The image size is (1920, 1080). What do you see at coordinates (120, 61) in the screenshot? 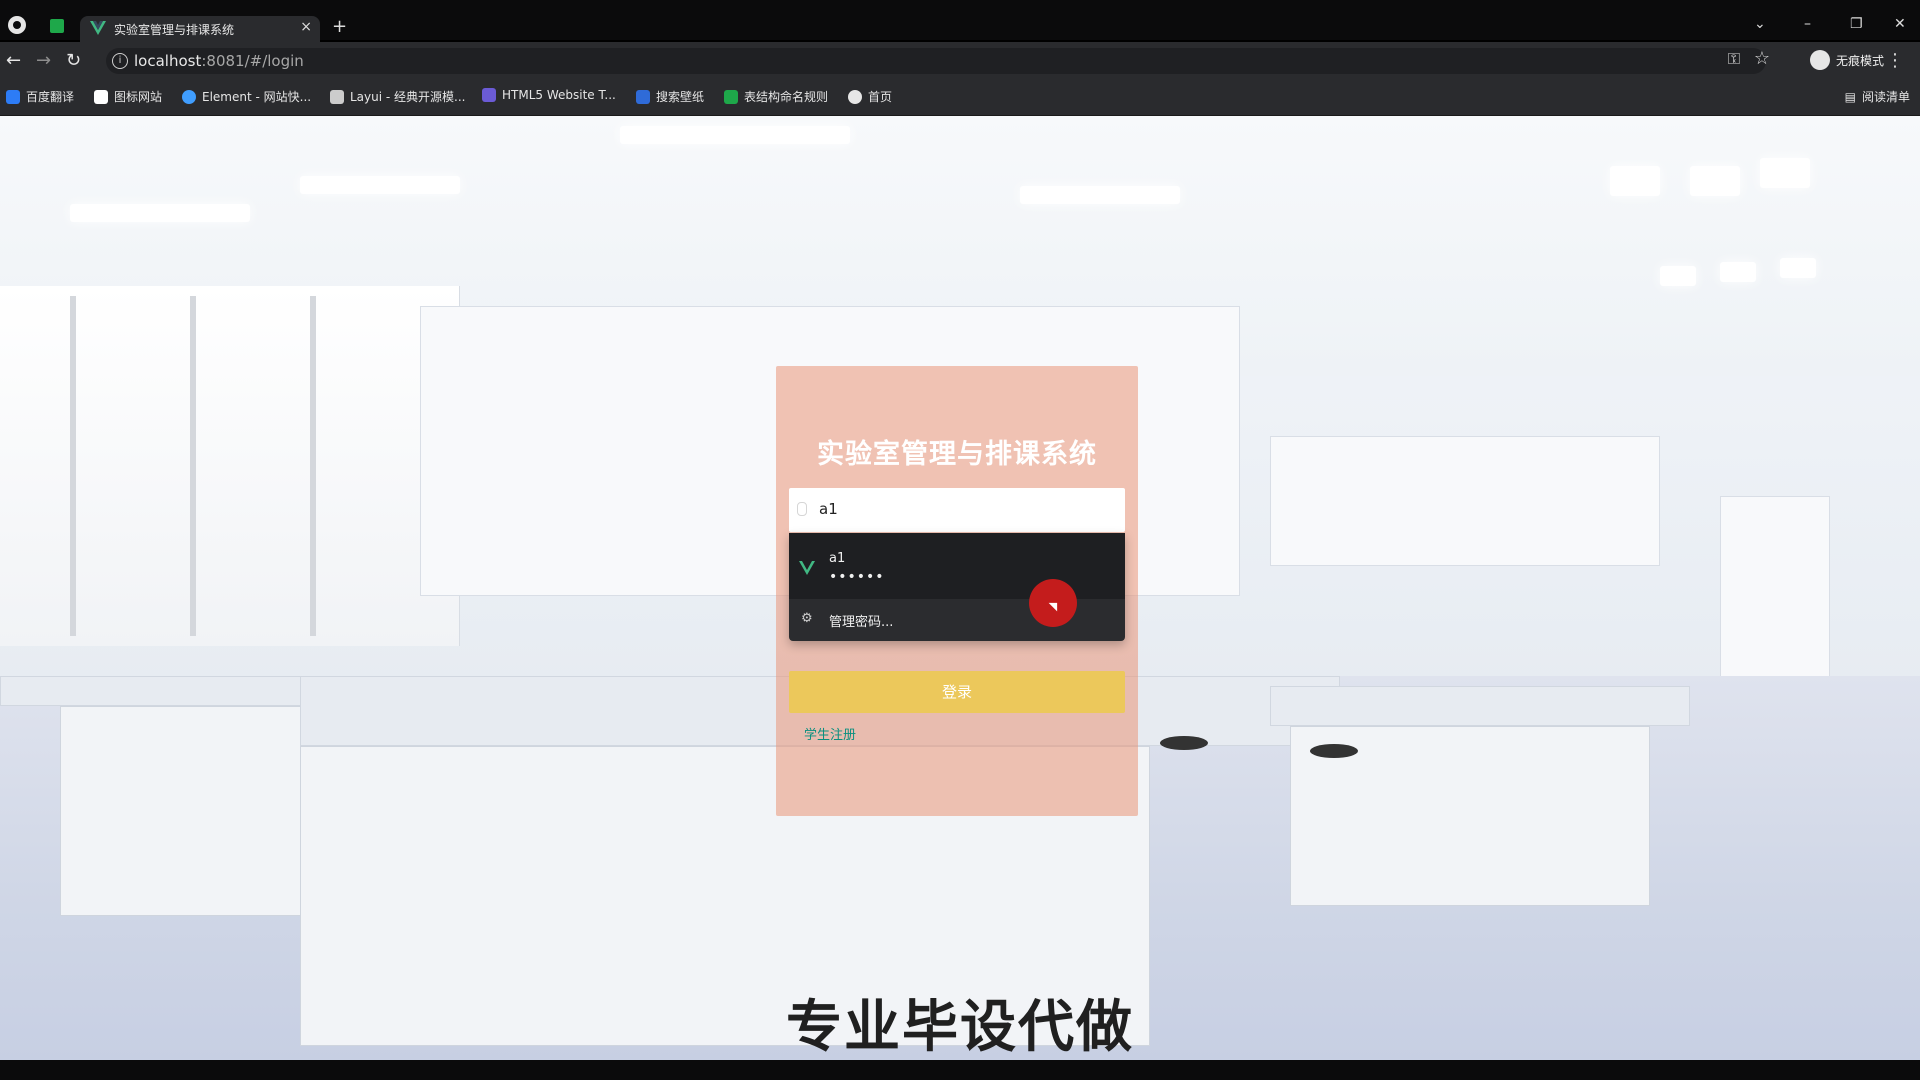
I see `site-info-icon: i` at bounding box center [120, 61].